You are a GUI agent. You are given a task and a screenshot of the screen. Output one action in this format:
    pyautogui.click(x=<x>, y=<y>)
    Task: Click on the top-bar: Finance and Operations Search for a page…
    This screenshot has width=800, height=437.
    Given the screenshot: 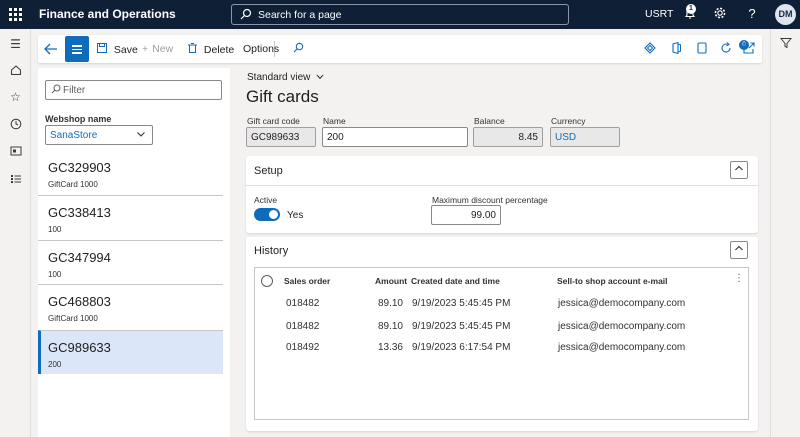 What is the action you would take?
    pyautogui.click(x=400, y=14)
    